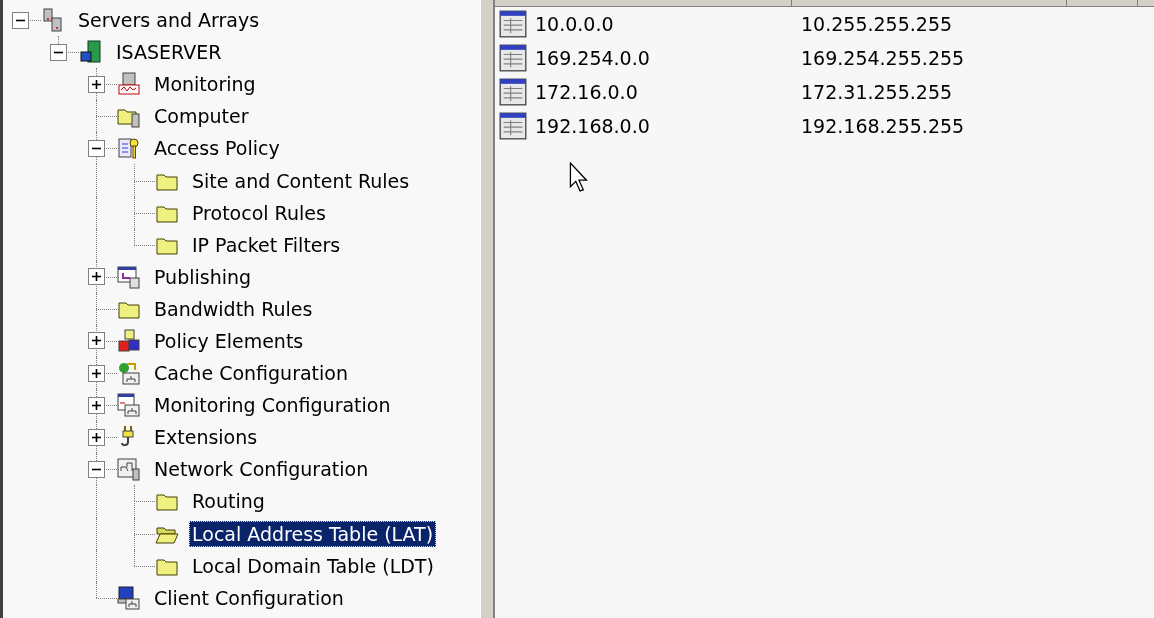  I want to click on table-cell-text: 169.254.0.0, so click(592, 58).